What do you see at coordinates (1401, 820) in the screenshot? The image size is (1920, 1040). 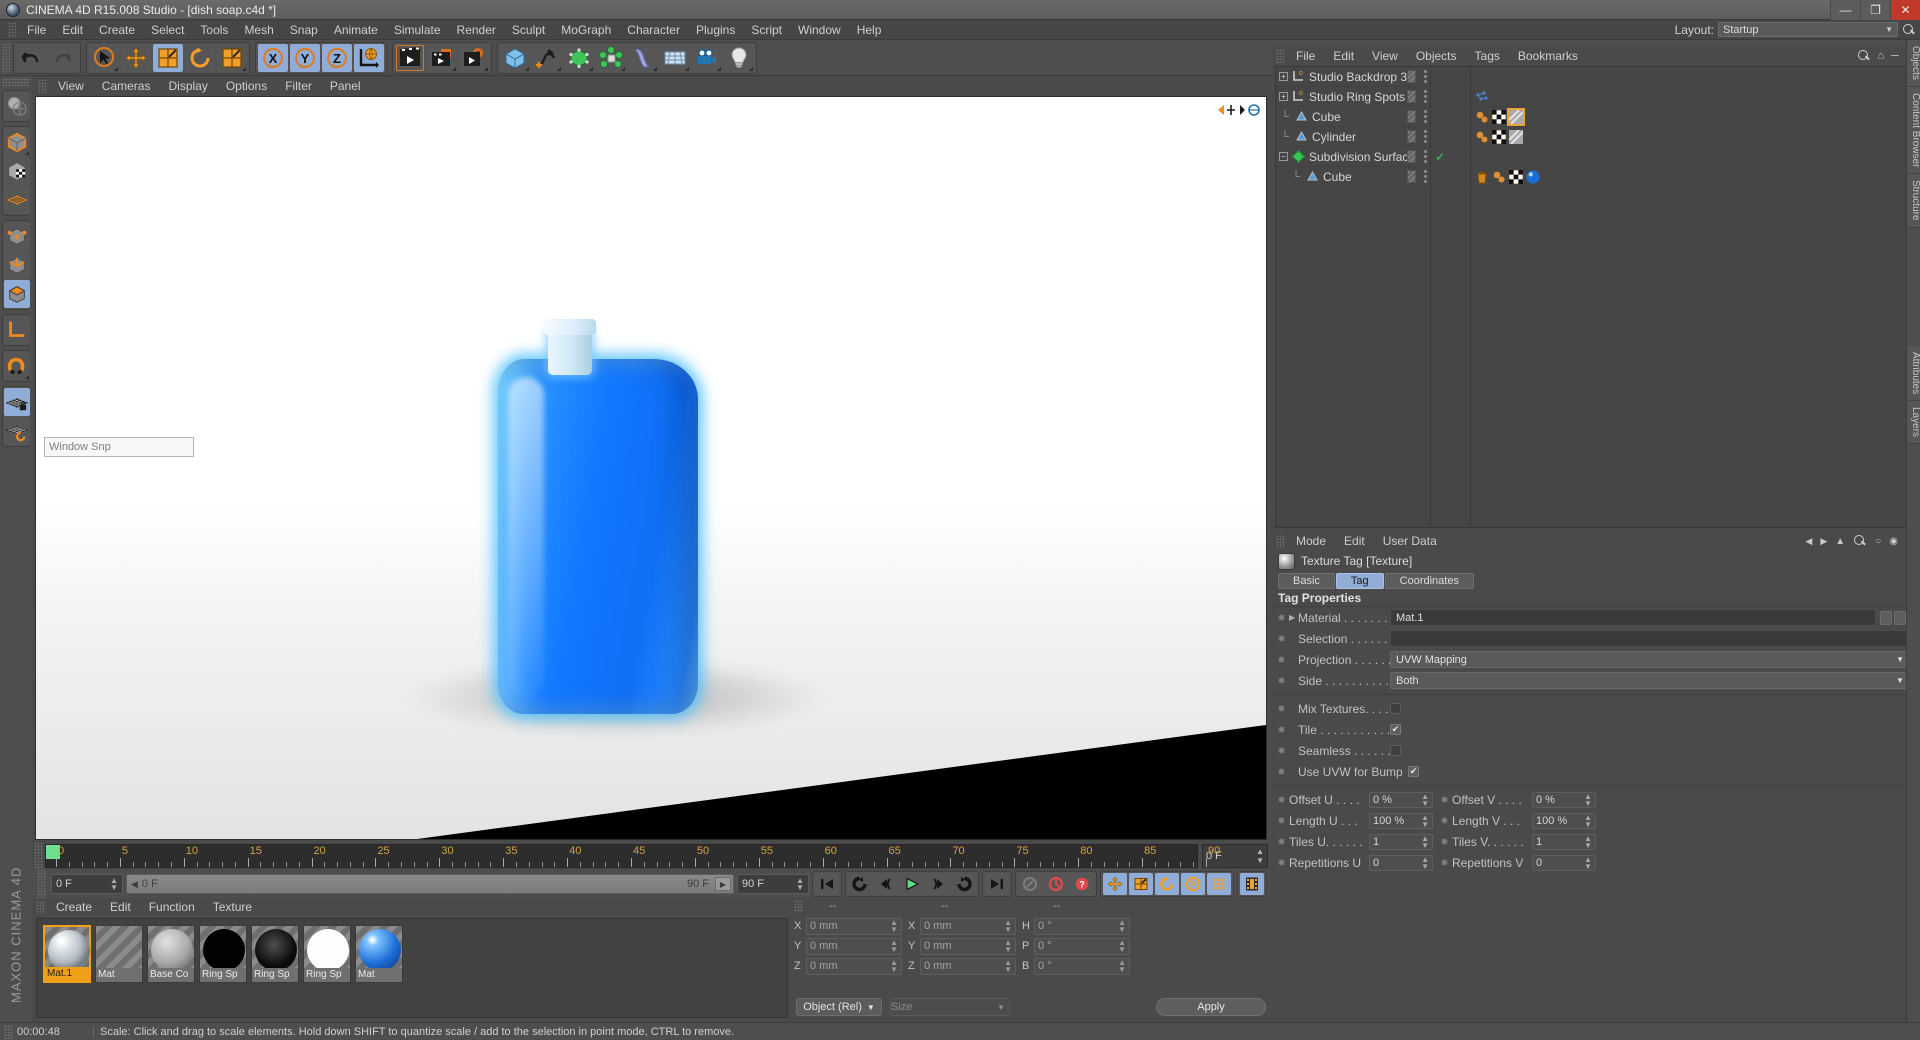 I see `length-u-field: 100 % ▲ ▼` at bounding box center [1401, 820].